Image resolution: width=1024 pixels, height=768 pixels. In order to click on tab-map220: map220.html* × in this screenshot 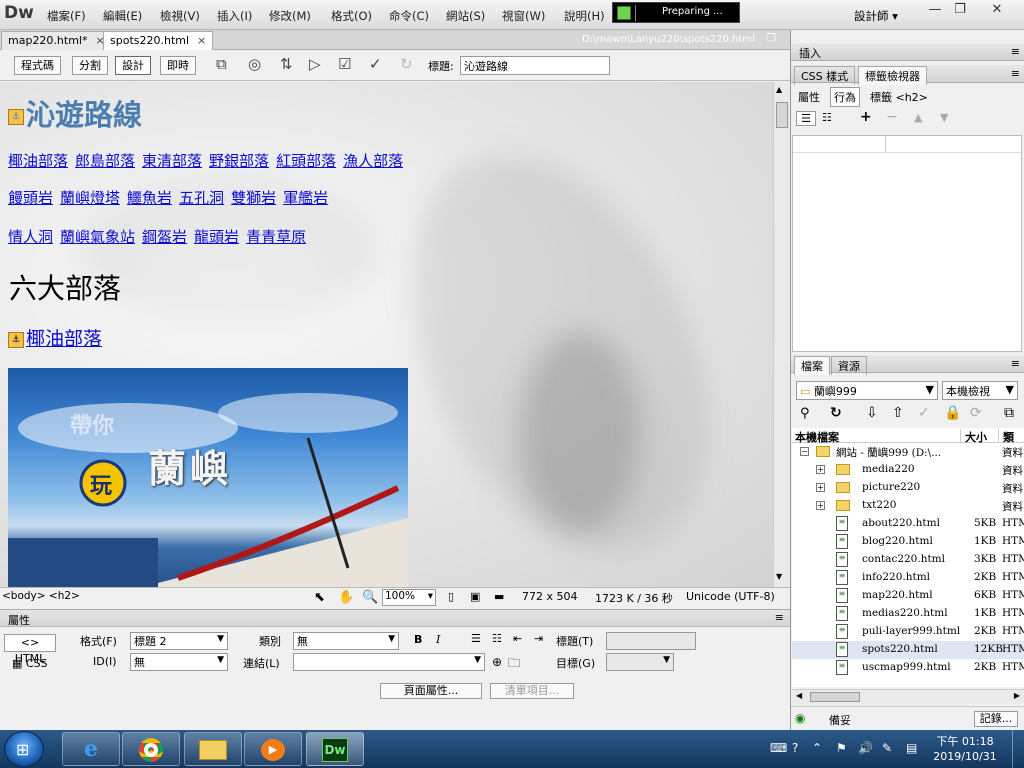, I will do `click(56, 40)`.